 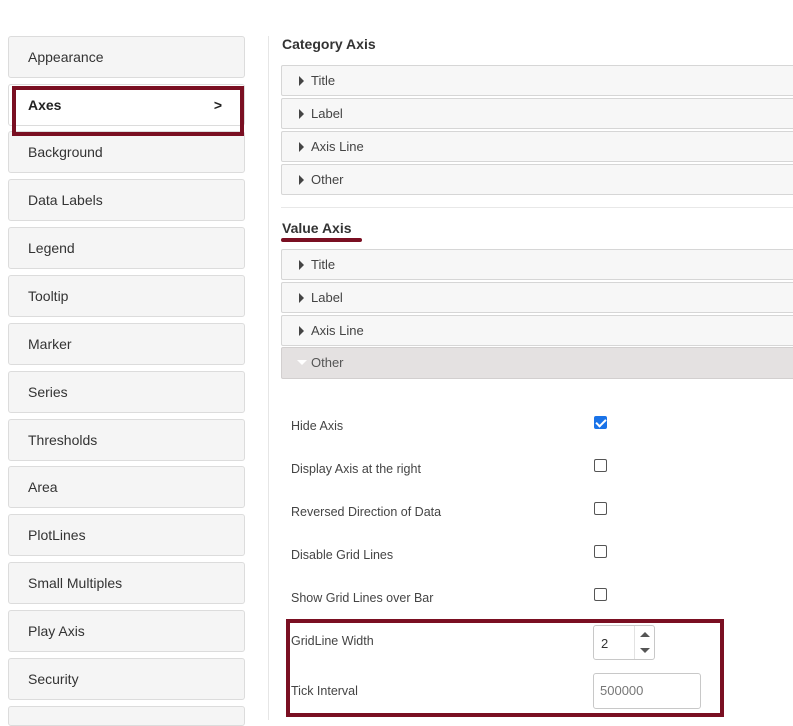 What do you see at coordinates (644, 642) in the screenshot?
I see `stepper-arrows` at bounding box center [644, 642].